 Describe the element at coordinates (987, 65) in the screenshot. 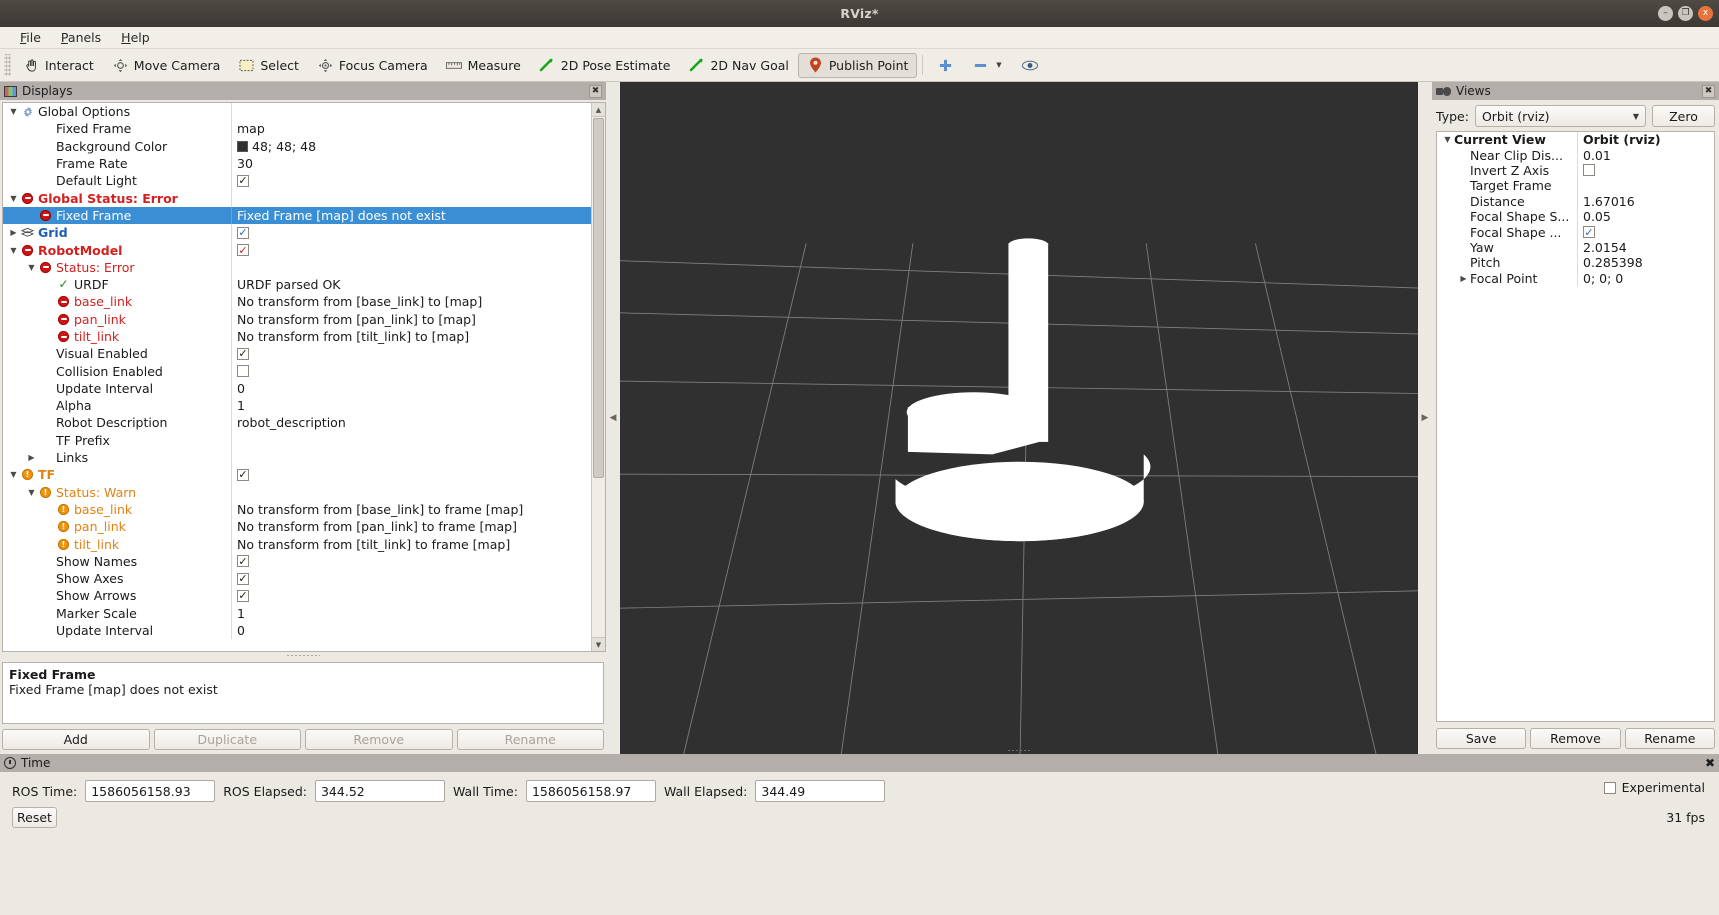

I see `remove-tool-button: ▼` at that location.